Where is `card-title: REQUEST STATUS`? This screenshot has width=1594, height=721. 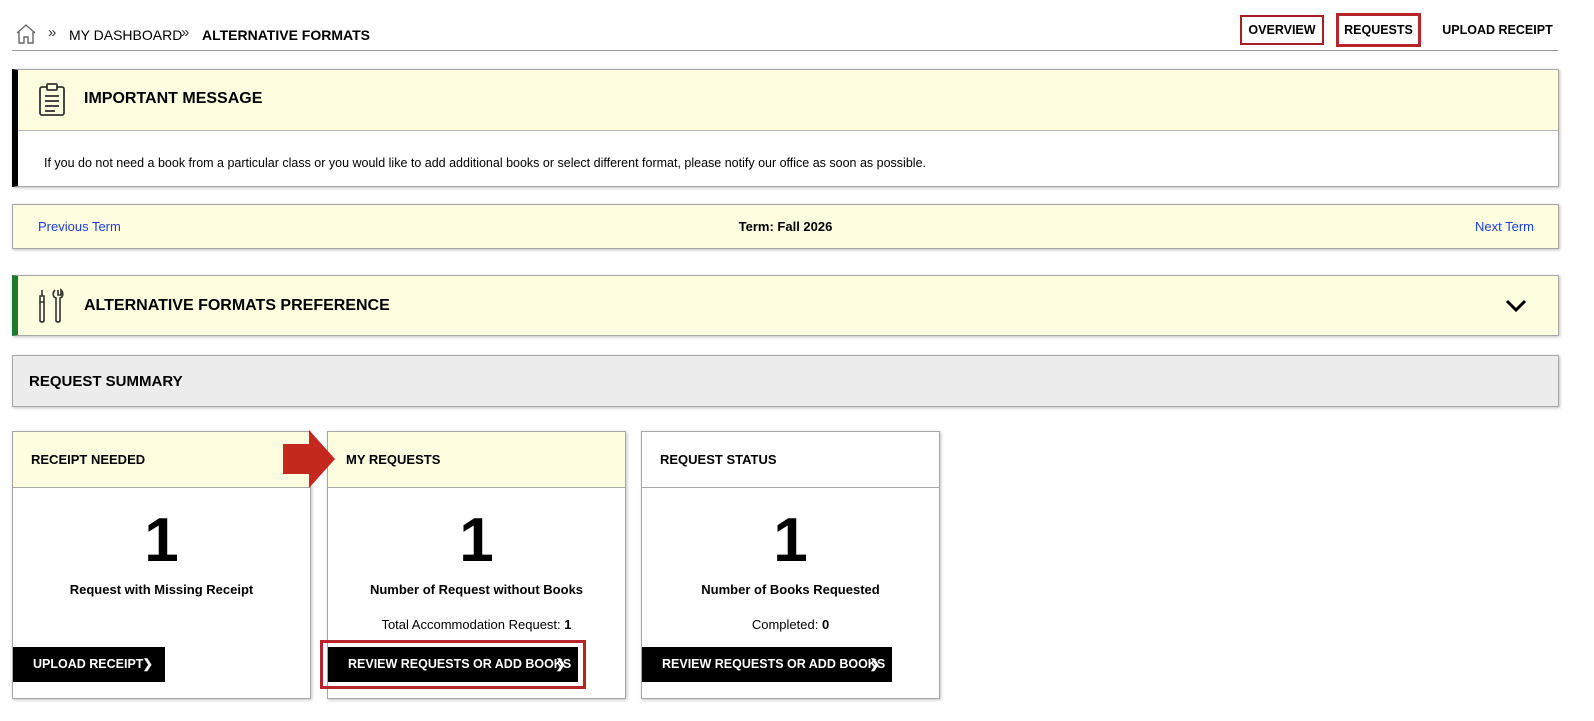
card-title: REQUEST STATUS is located at coordinates (718, 459).